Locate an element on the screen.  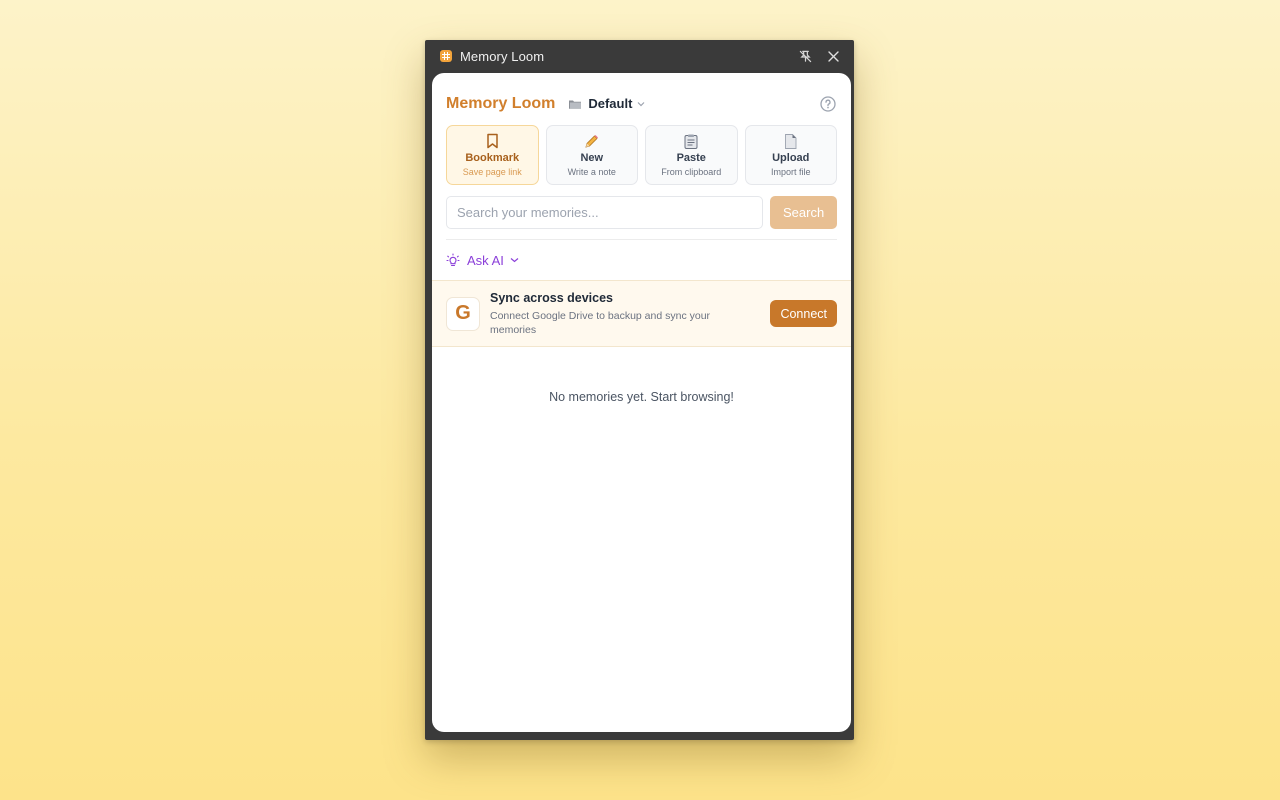
clipboard-icon is located at coordinates (691, 141).